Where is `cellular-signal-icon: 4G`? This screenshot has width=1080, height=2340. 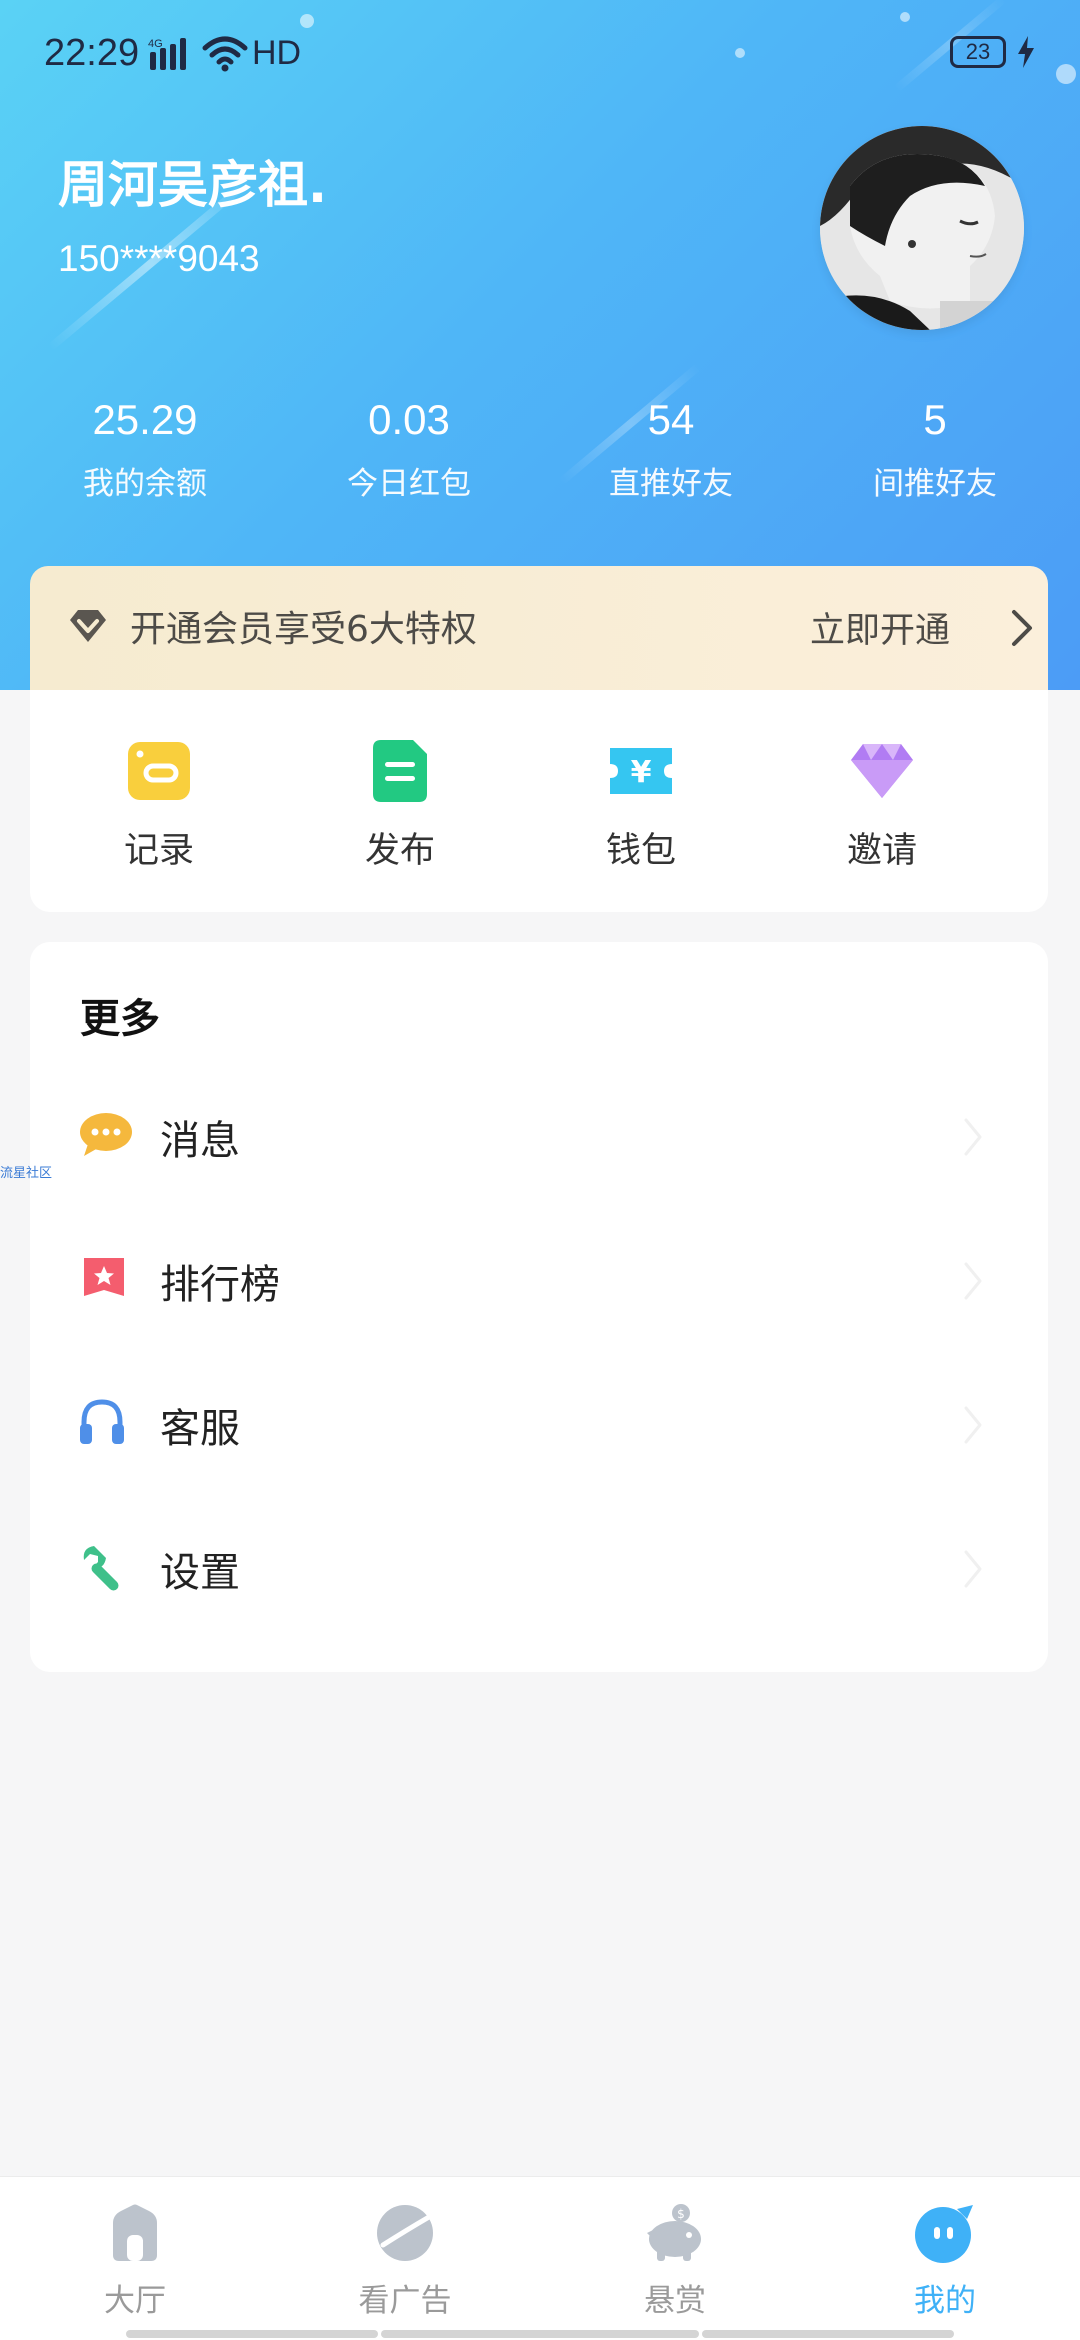 cellular-signal-icon: 4G is located at coordinates (167, 54).